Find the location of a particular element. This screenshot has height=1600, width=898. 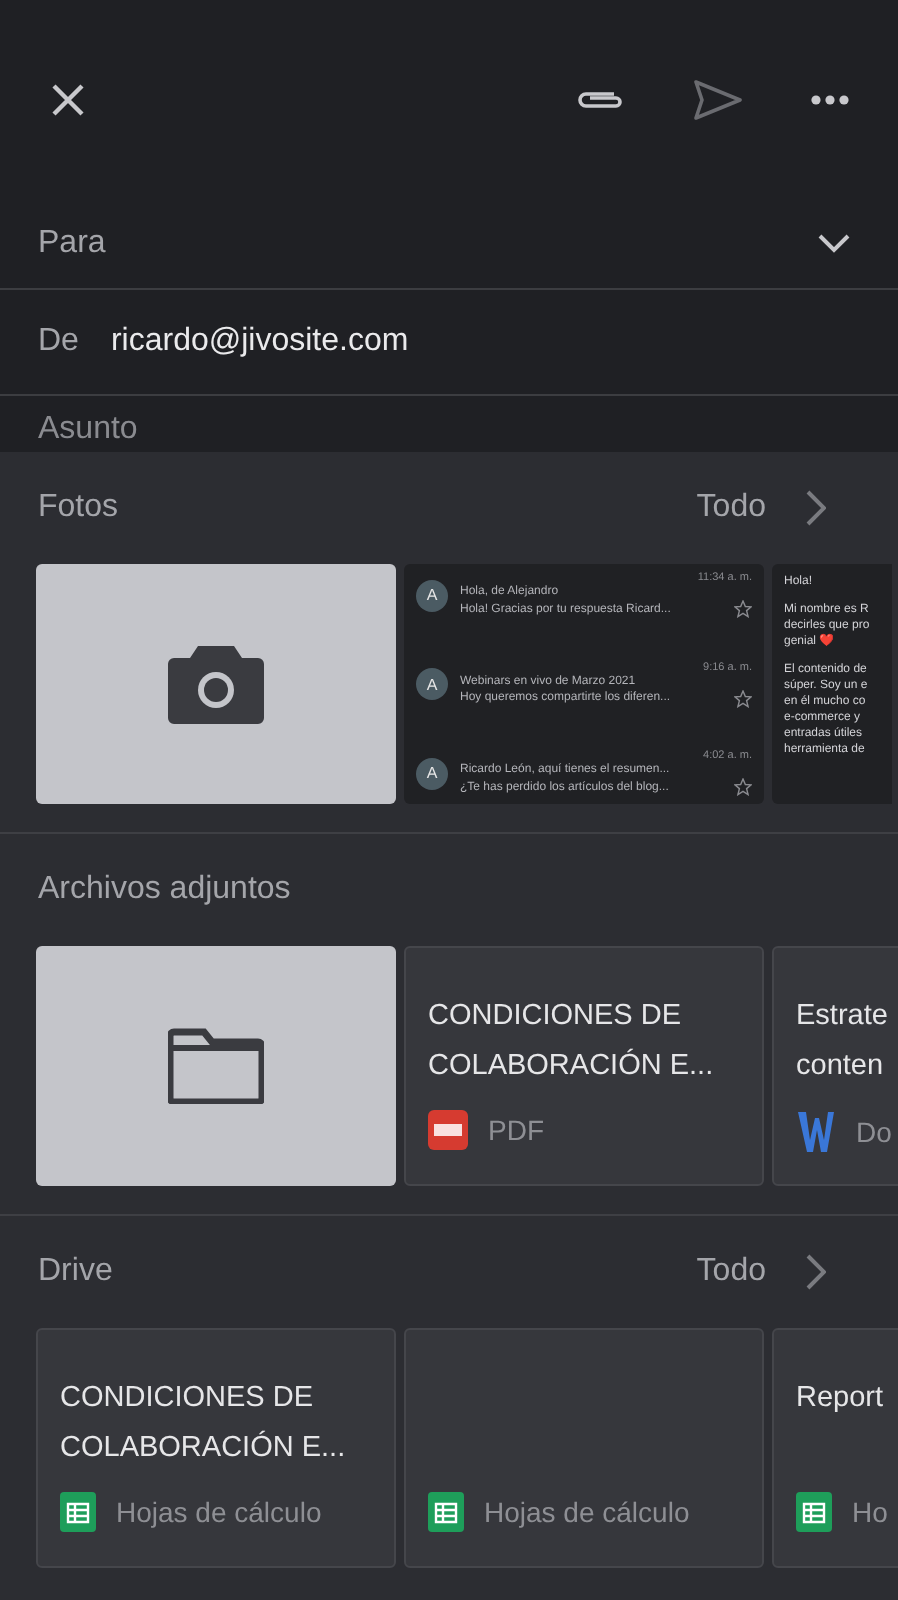

section-title: Drive is located at coordinates (75, 1272).